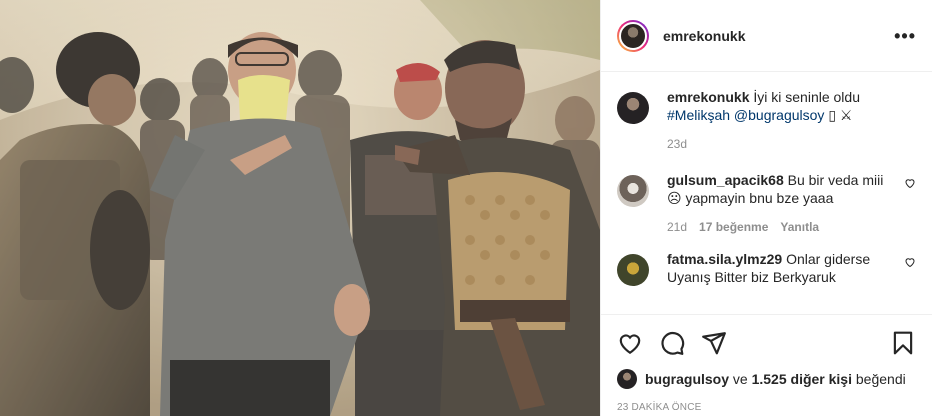 The width and height of the screenshot is (932, 416). Describe the element at coordinates (806, 97) in the screenshot. I see `caption-text: İyi ki seninle oldu` at that location.